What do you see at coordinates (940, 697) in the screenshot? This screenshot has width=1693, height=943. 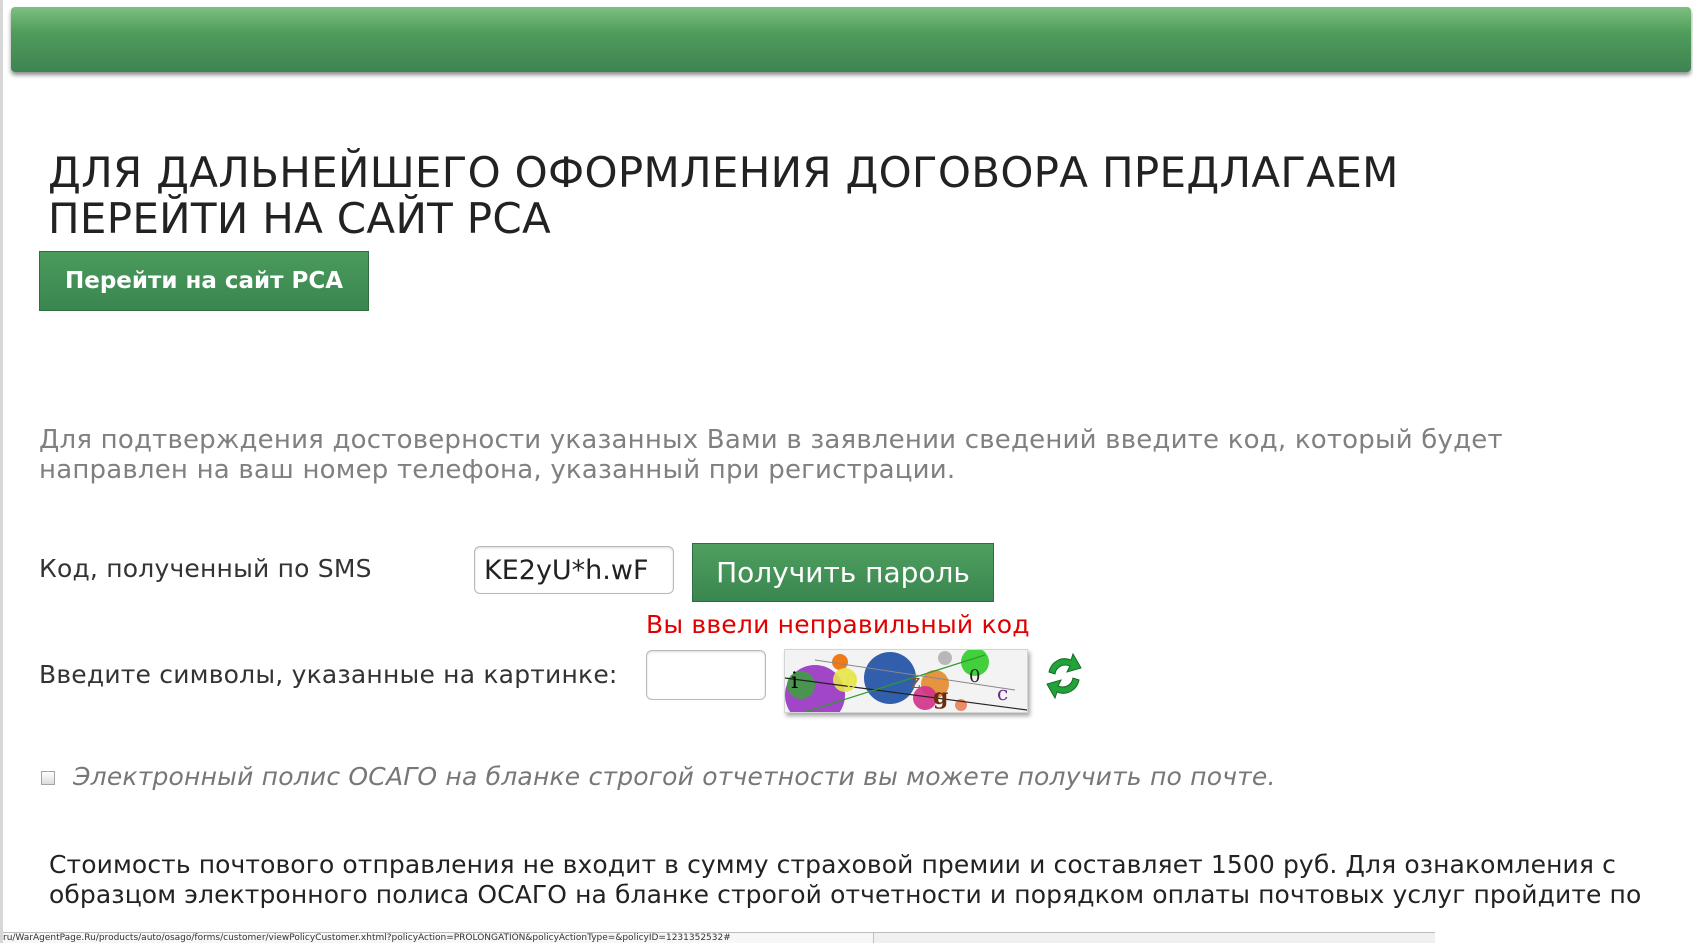 I see `captcha-char: g` at bounding box center [940, 697].